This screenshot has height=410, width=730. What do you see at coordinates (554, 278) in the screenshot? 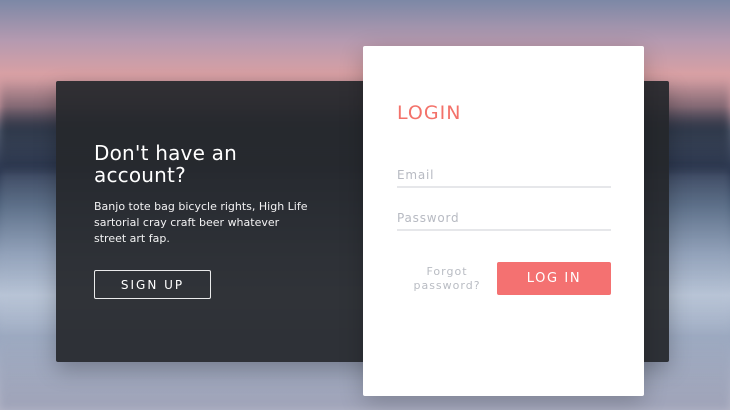
I see `login-button: Log in` at bounding box center [554, 278].